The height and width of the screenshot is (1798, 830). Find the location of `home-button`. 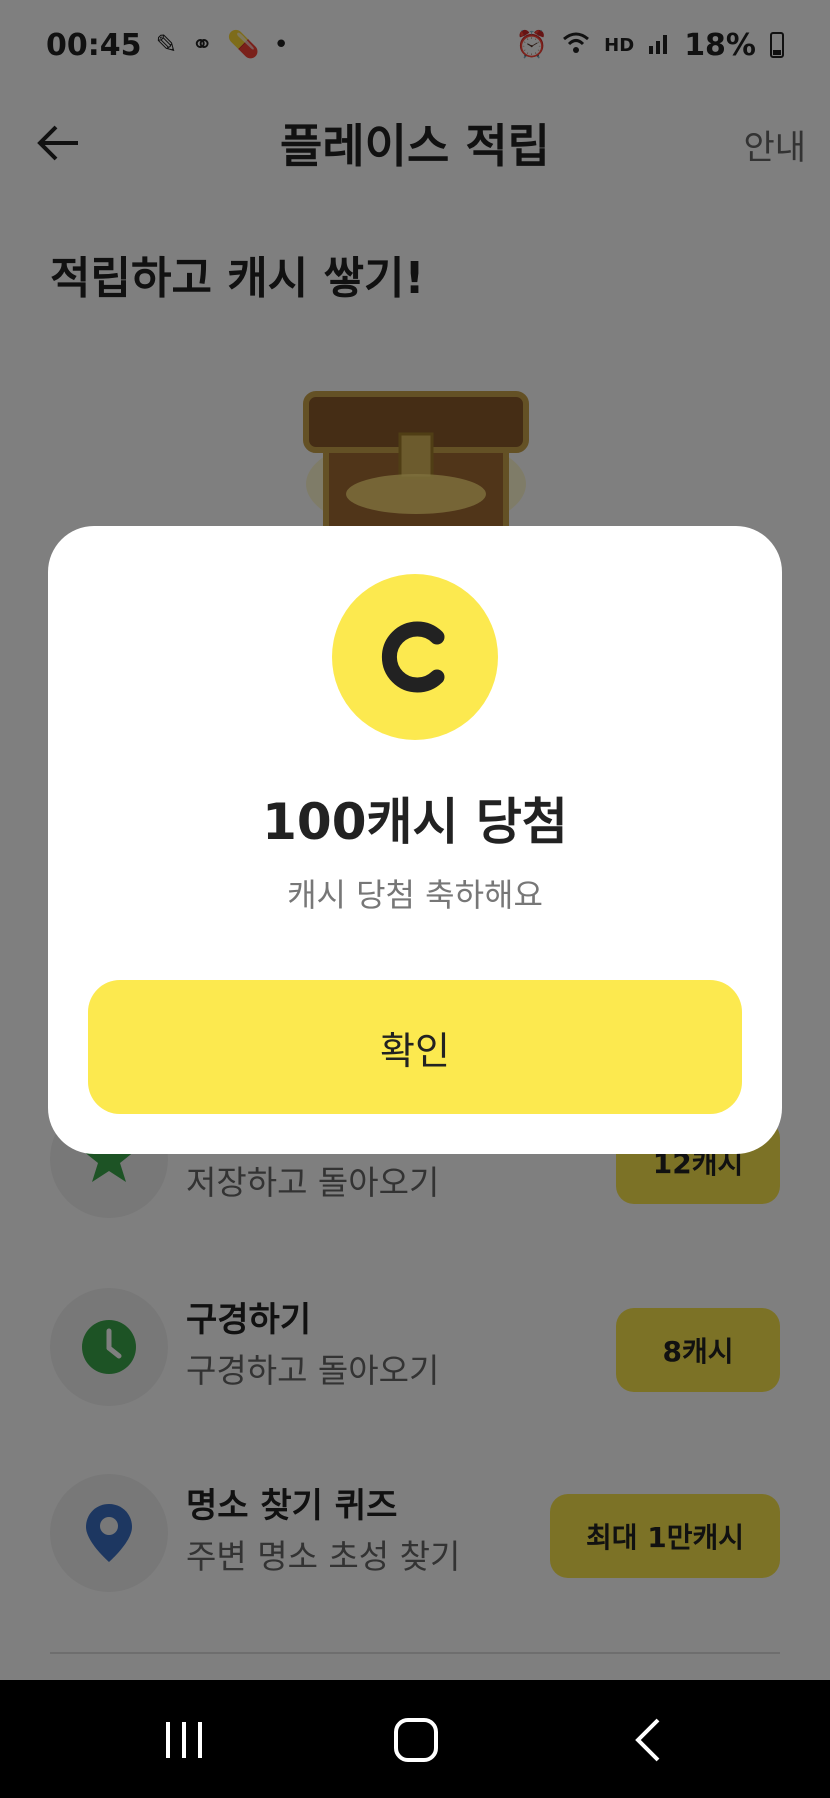

home-button is located at coordinates (416, 1740).